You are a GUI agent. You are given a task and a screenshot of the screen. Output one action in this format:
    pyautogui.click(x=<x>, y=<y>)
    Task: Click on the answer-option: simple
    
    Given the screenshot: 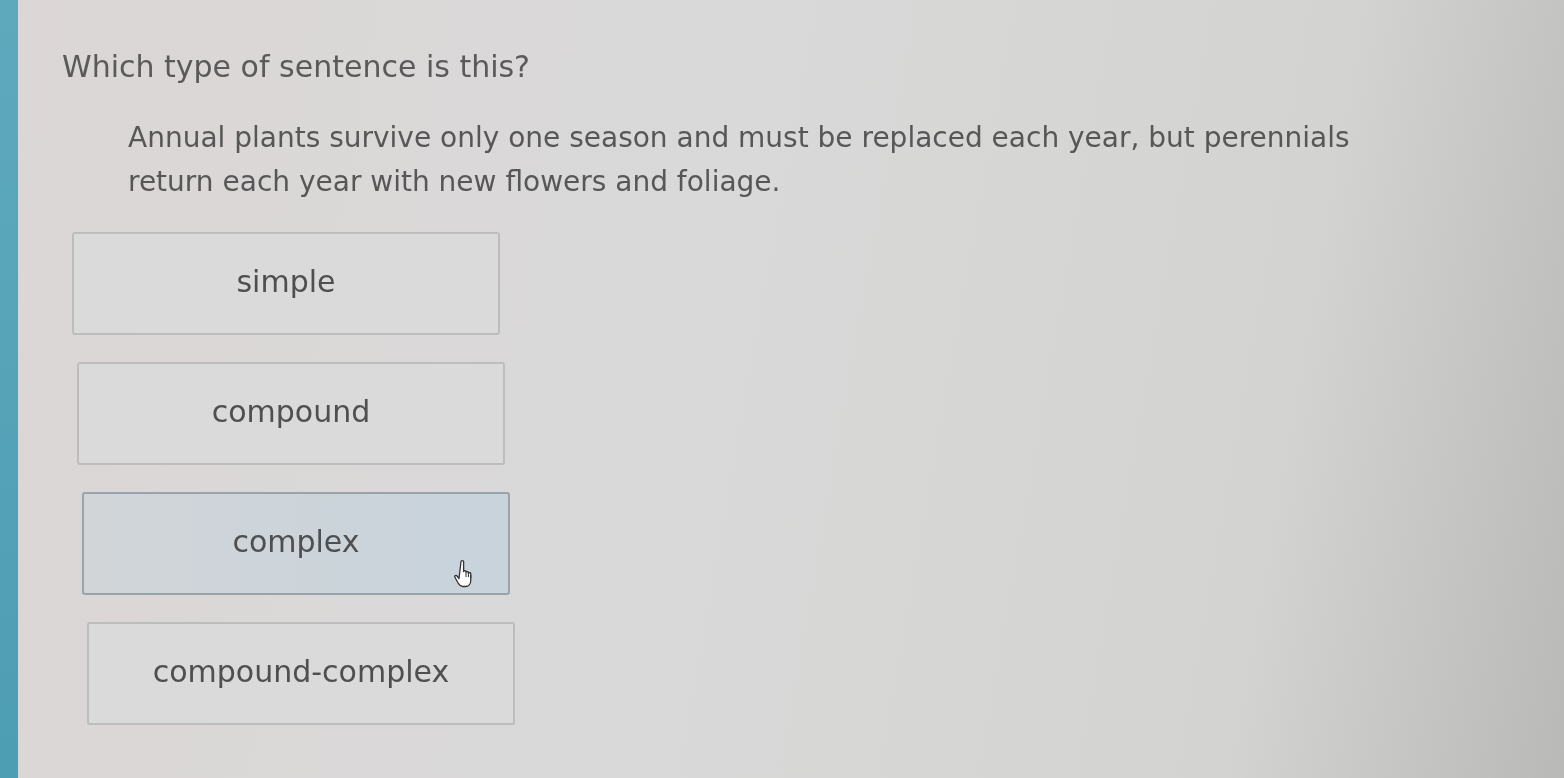 What is the action you would take?
    pyautogui.click(x=286, y=283)
    